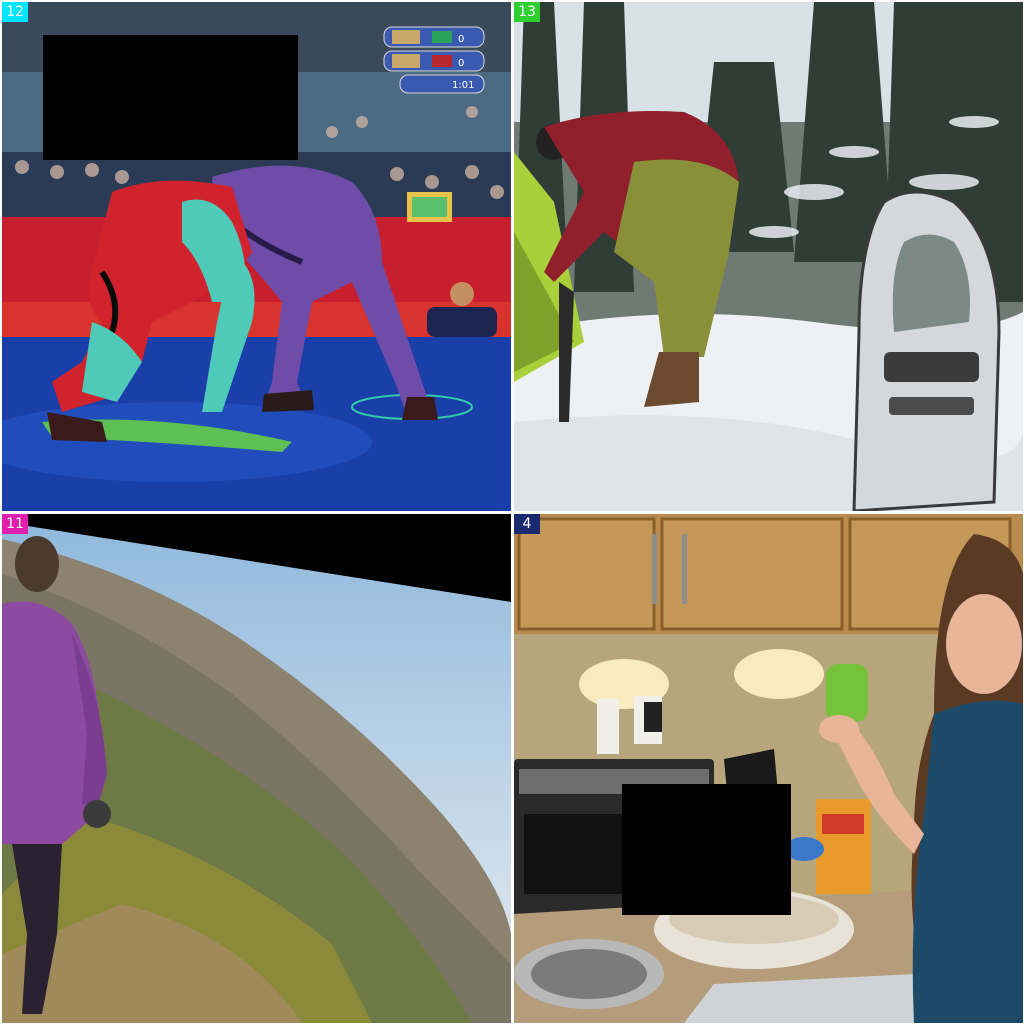 The width and height of the screenshot is (1024, 1024). What do you see at coordinates (461, 39) in the screenshot?
I see `score-top: 0` at bounding box center [461, 39].